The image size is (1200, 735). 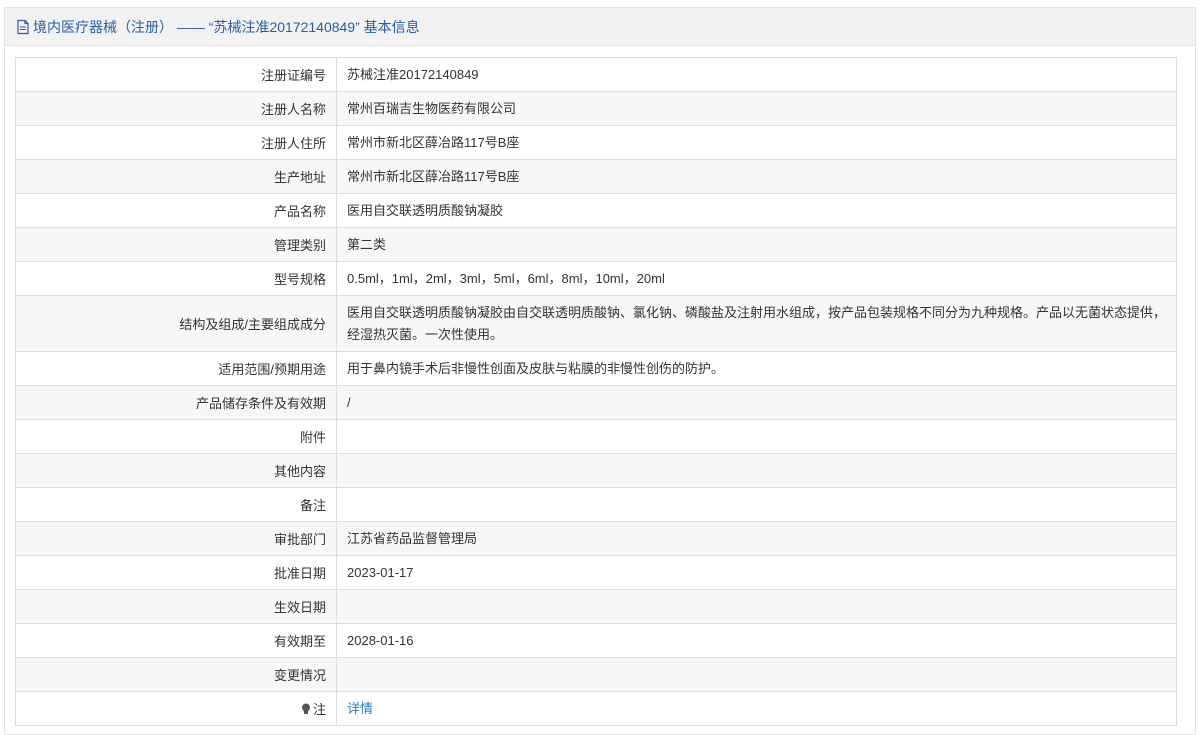 I want to click on page-title: 境内医疗器械（注册） —— “苏械注准20172140849” 基本信息, so click(x=226, y=26).